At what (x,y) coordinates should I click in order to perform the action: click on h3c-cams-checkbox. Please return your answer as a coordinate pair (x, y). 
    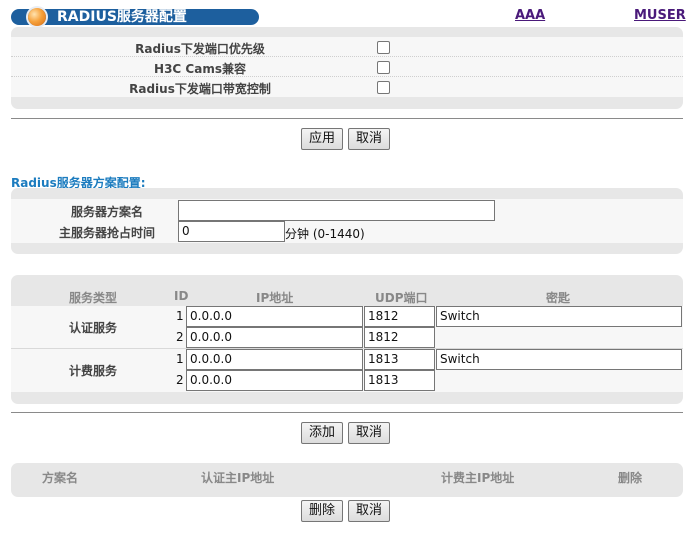
    Looking at the image, I should click on (383, 67).